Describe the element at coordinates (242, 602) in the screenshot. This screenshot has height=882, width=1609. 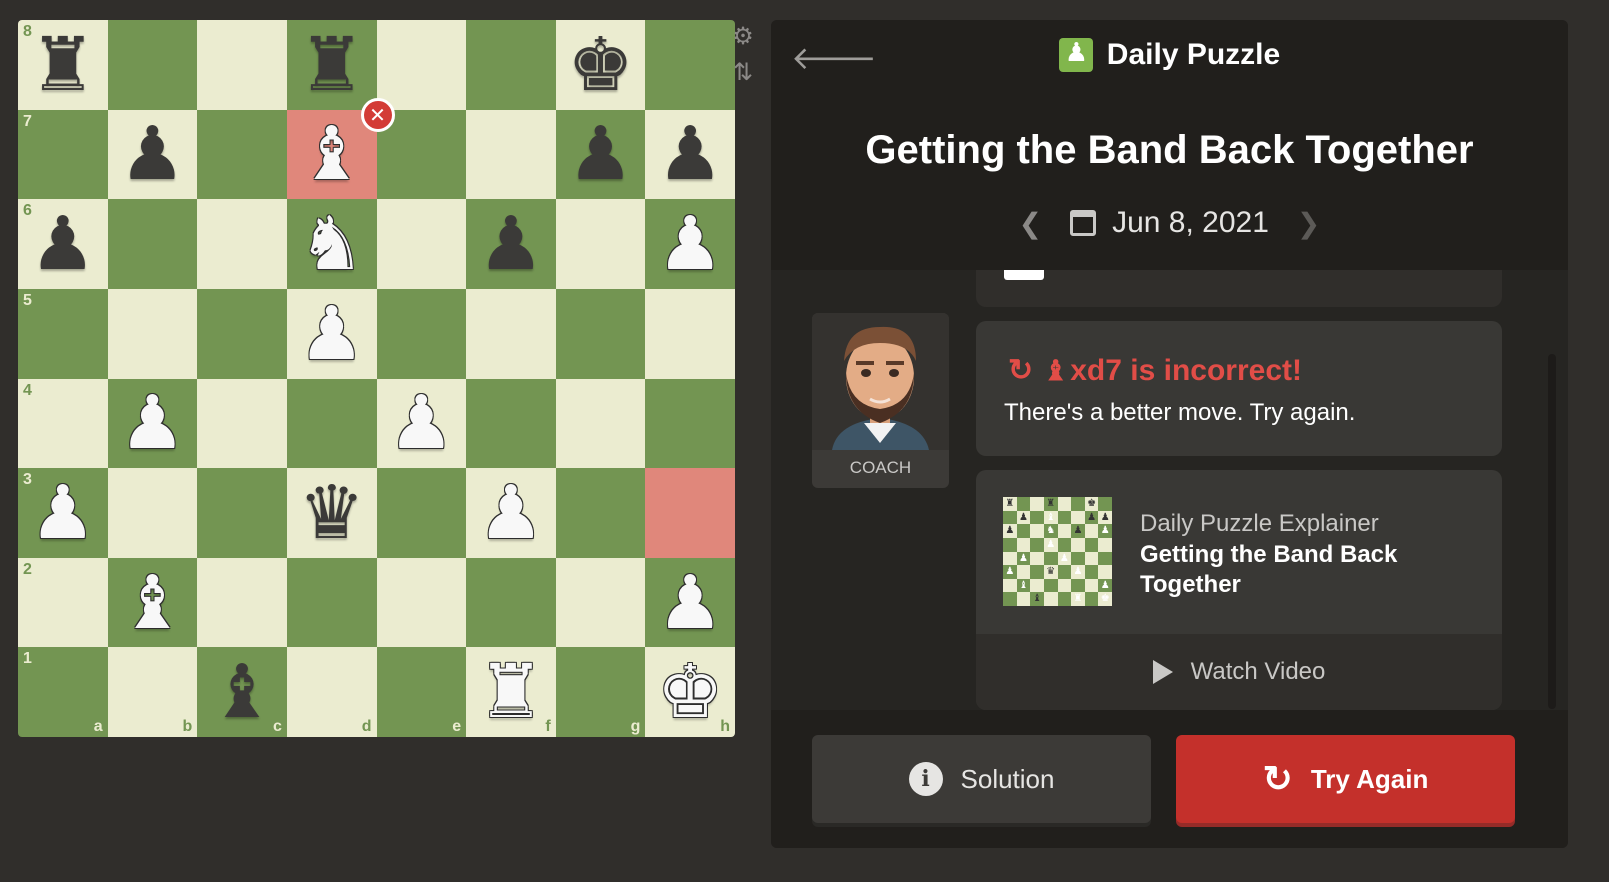
I see `square-c2` at that location.